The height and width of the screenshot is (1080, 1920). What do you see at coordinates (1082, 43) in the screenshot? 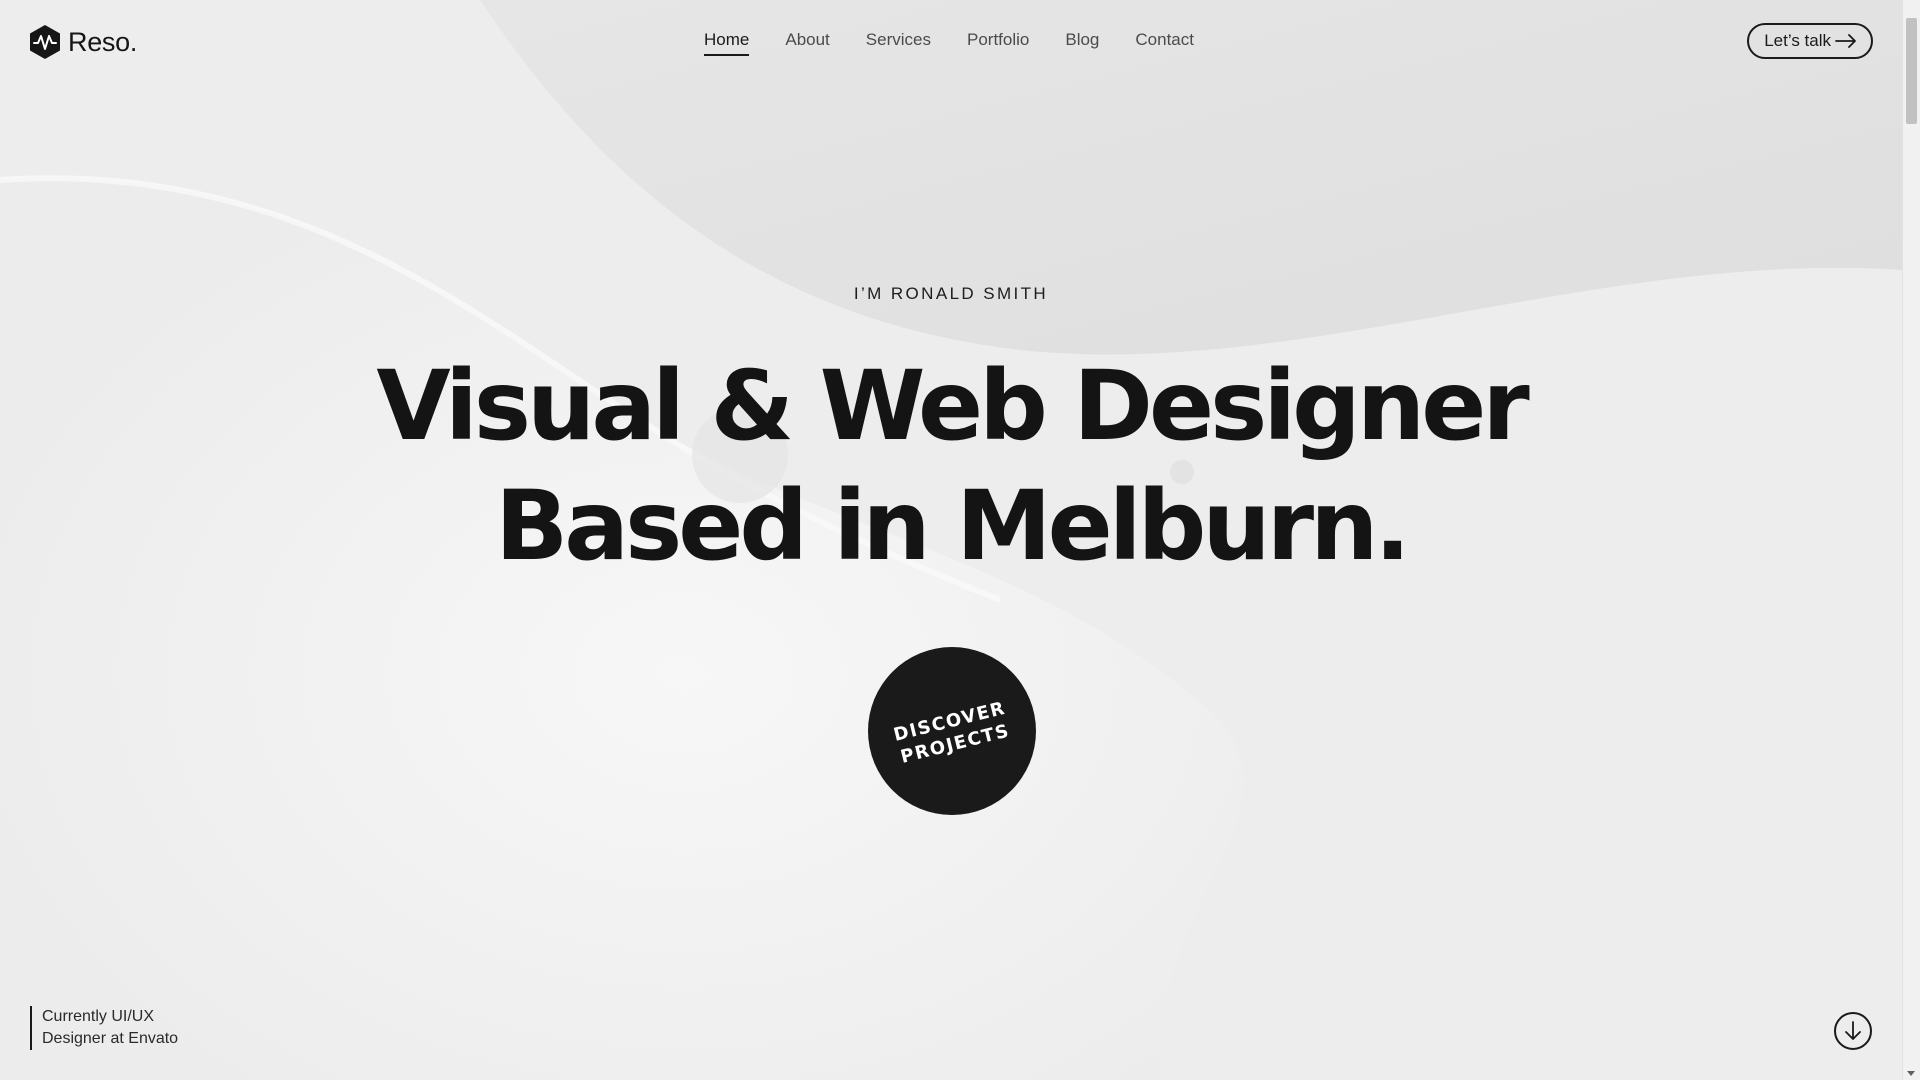
I see `nav-item-blog: Blog` at bounding box center [1082, 43].